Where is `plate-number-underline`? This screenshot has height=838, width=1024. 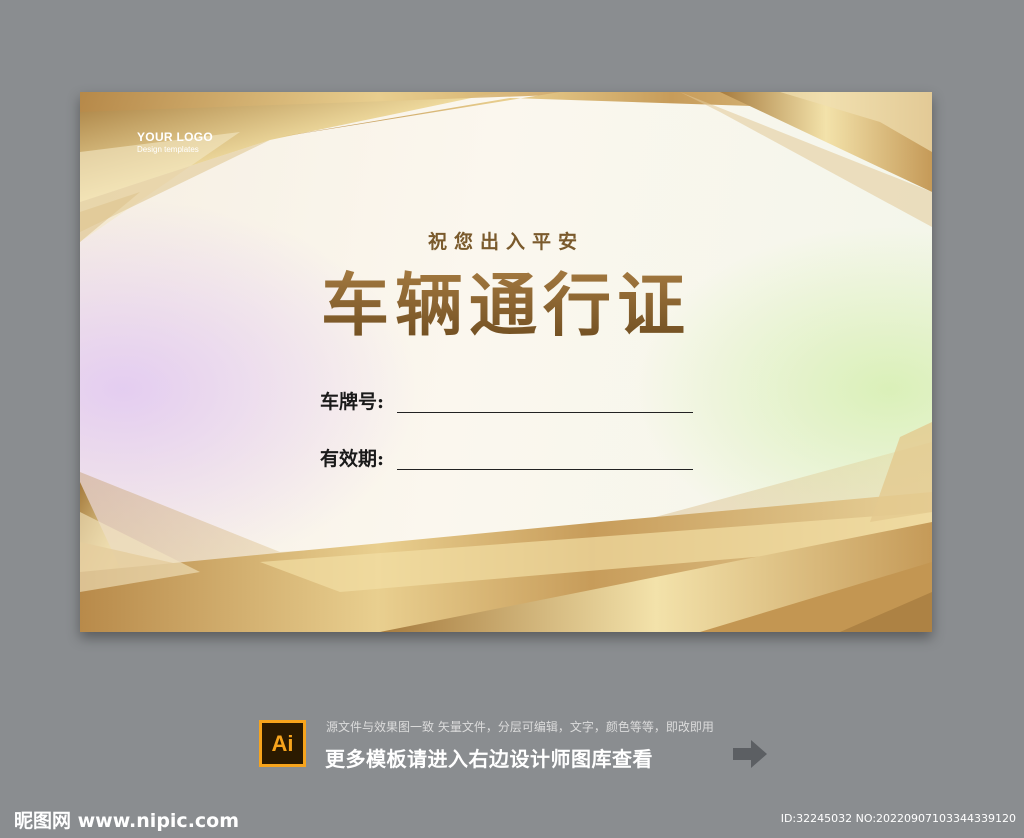
plate-number-underline is located at coordinates (545, 412).